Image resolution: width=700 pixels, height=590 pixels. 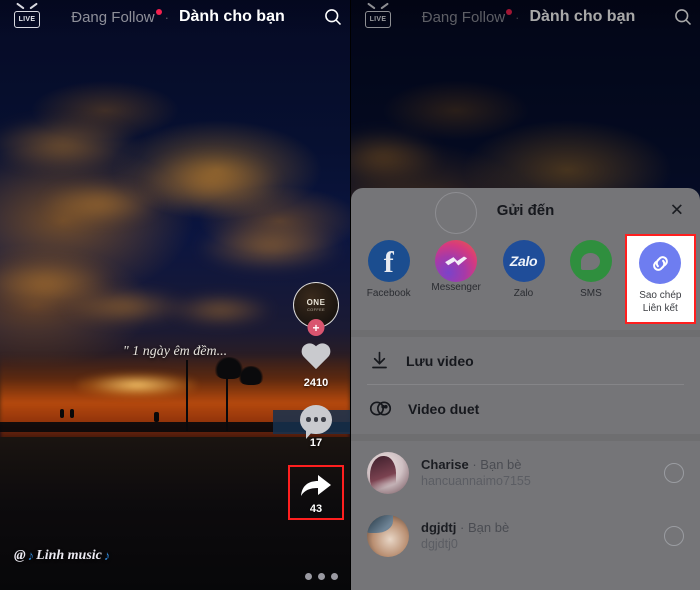 I want to click on list-item: dgjdtj · Bạn bè dgjdtj0, so click(x=525, y=535).